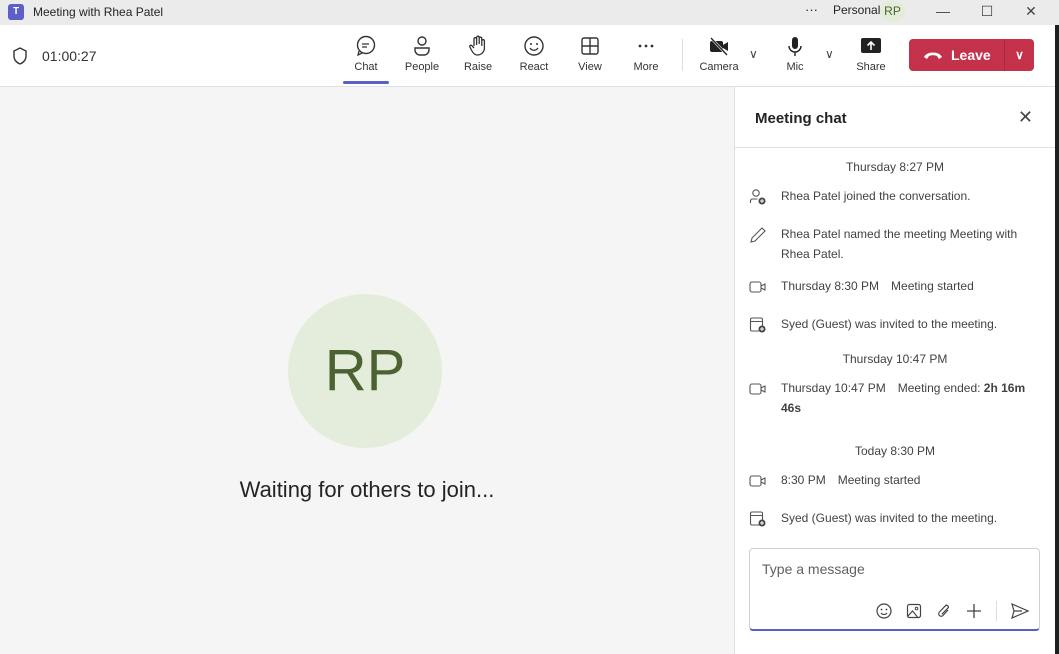  What do you see at coordinates (478, 67) in the screenshot?
I see `raise-label: Raise` at bounding box center [478, 67].